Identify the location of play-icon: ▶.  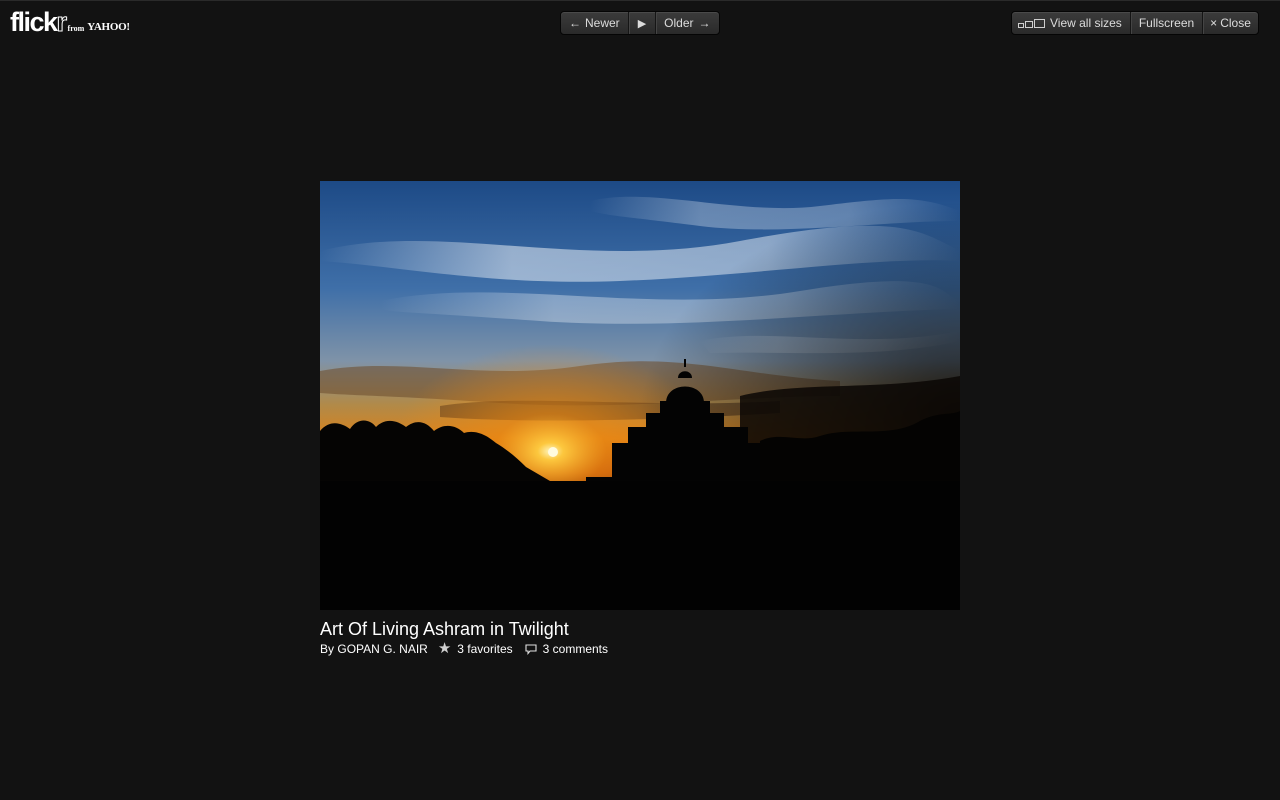
(642, 23).